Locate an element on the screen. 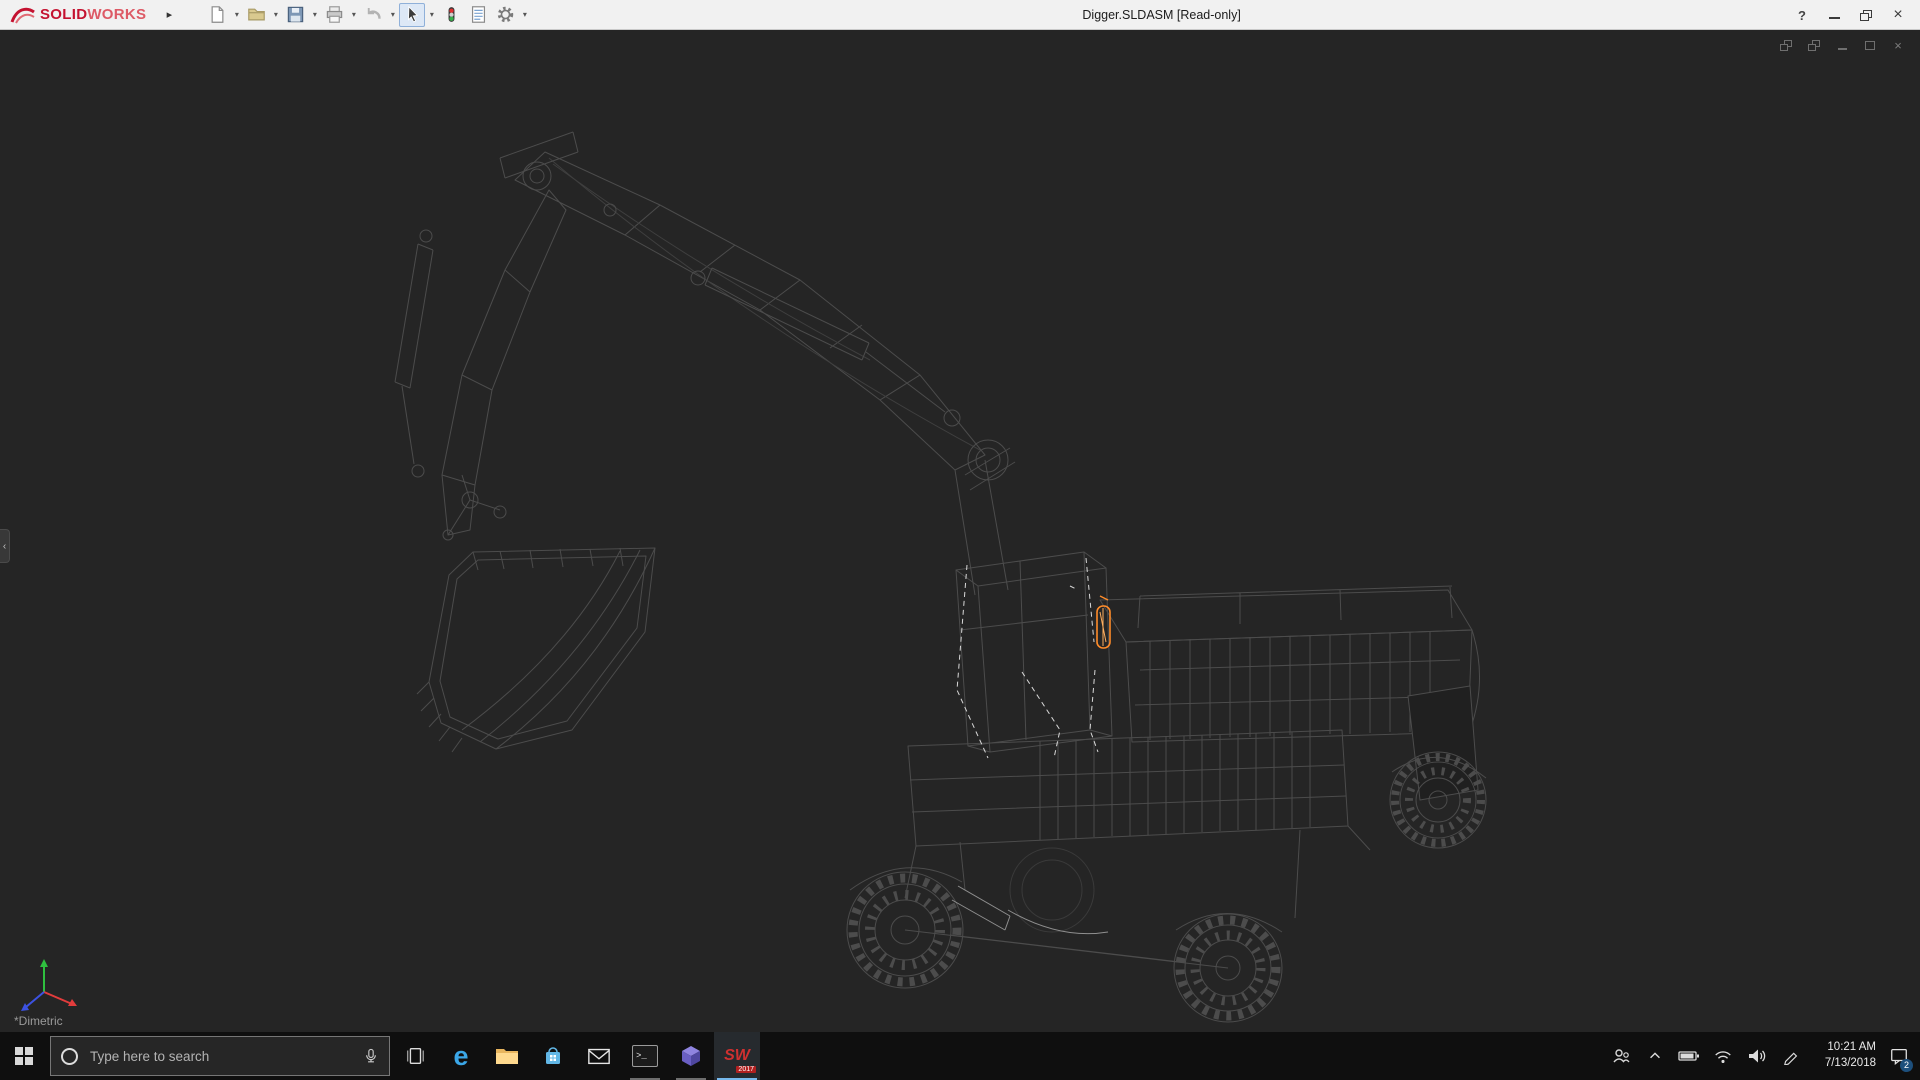 The width and height of the screenshot is (1920, 1080). tray-overflow-button is located at coordinates (1655, 1056).